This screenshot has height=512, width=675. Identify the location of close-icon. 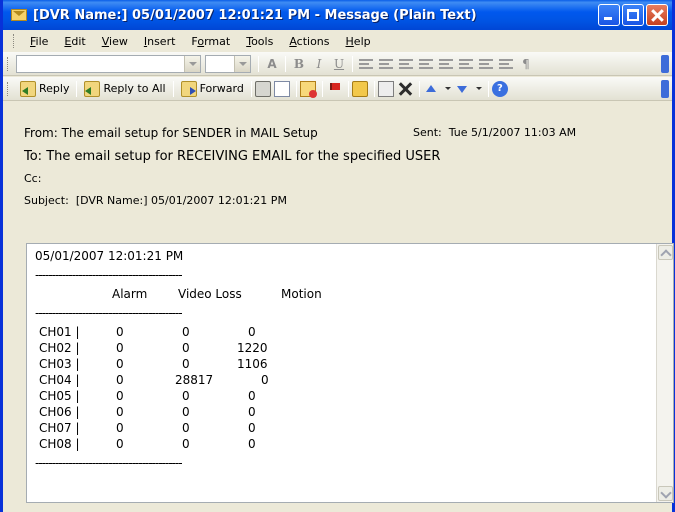
(657, 15).